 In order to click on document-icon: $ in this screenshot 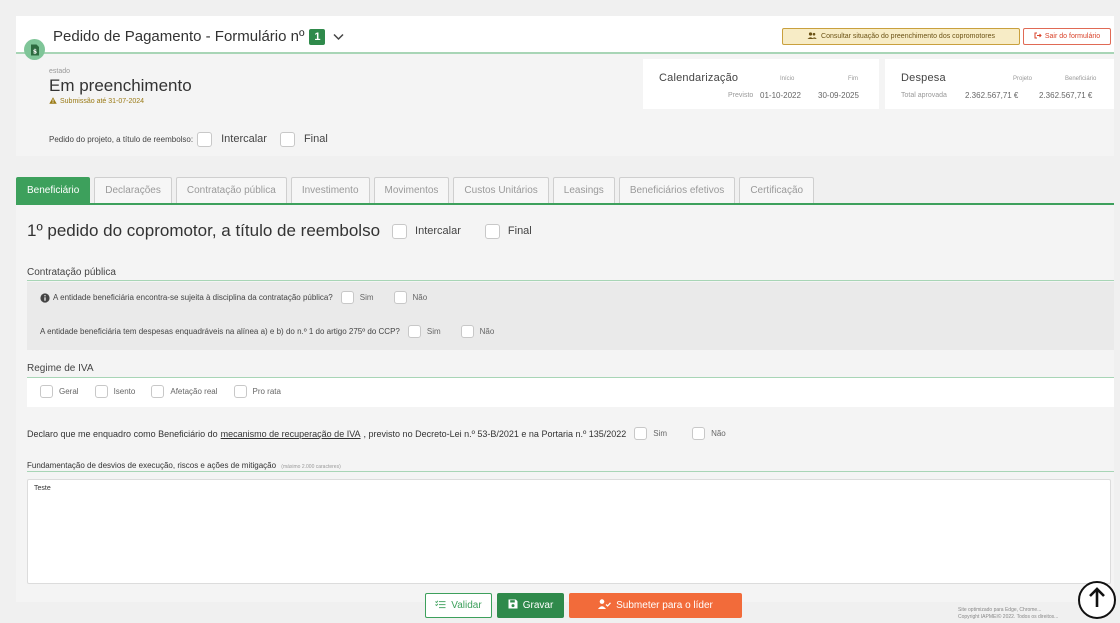, I will do `click(34, 49)`.